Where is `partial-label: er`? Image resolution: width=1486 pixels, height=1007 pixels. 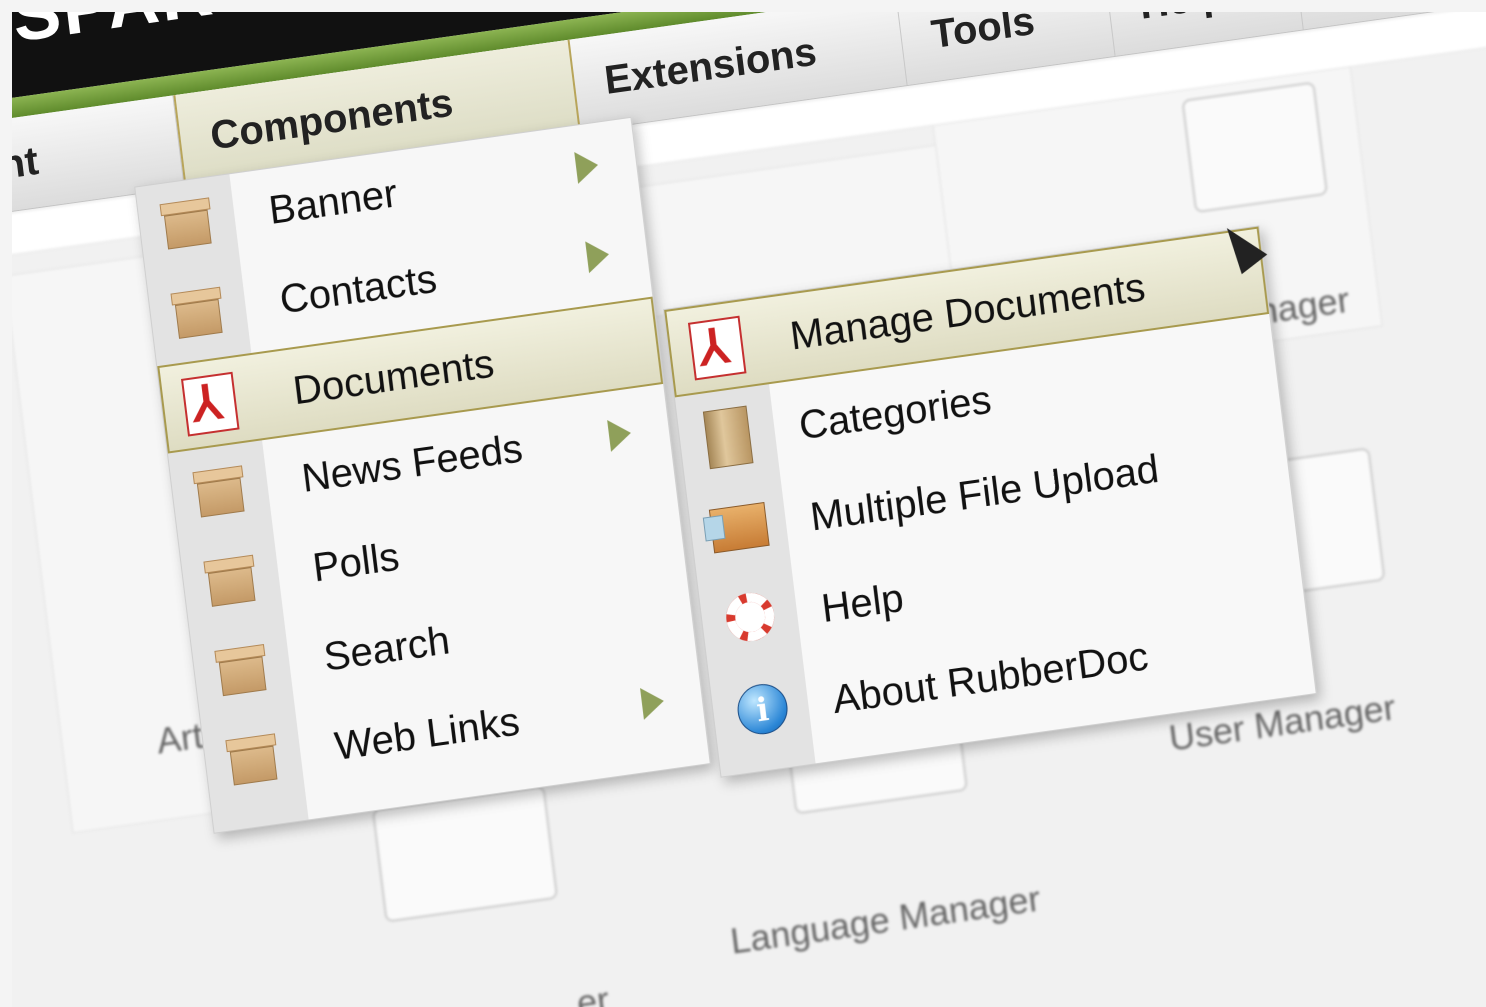
partial-label: er is located at coordinates (593, 992).